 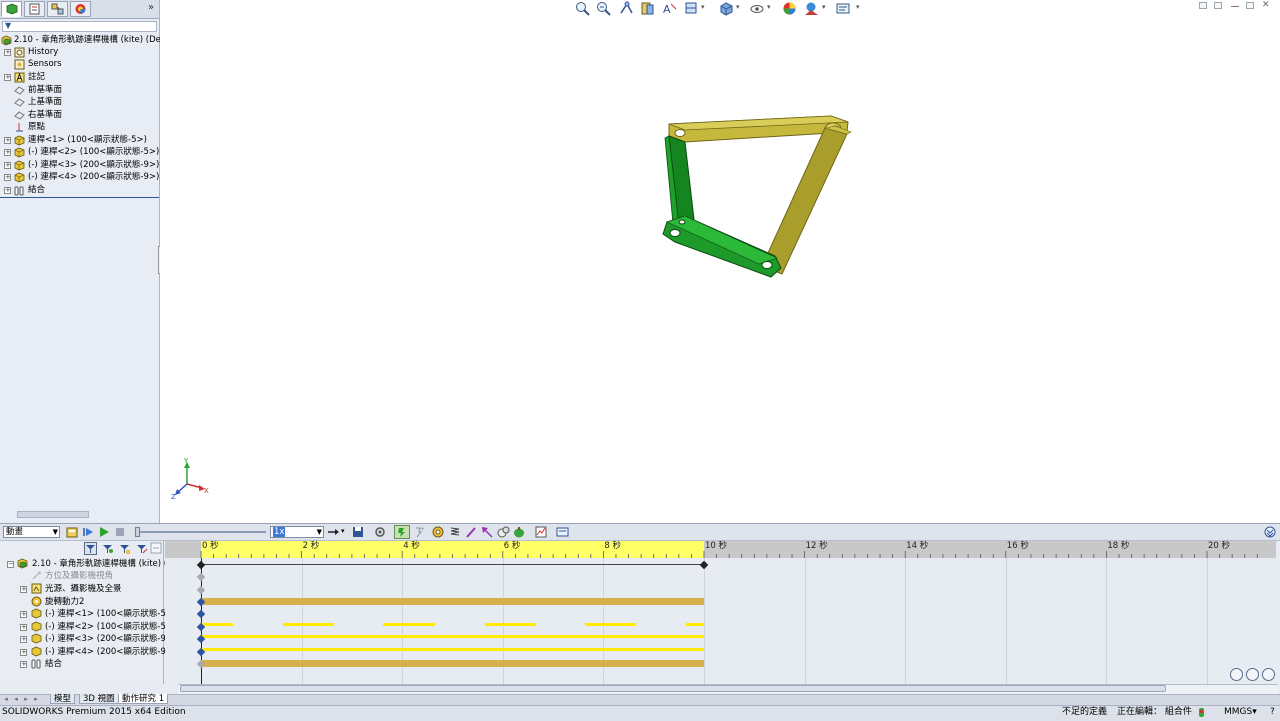 What do you see at coordinates (6, 699) in the screenshot?
I see `tab-nav-first: ◂` at bounding box center [6, 699].